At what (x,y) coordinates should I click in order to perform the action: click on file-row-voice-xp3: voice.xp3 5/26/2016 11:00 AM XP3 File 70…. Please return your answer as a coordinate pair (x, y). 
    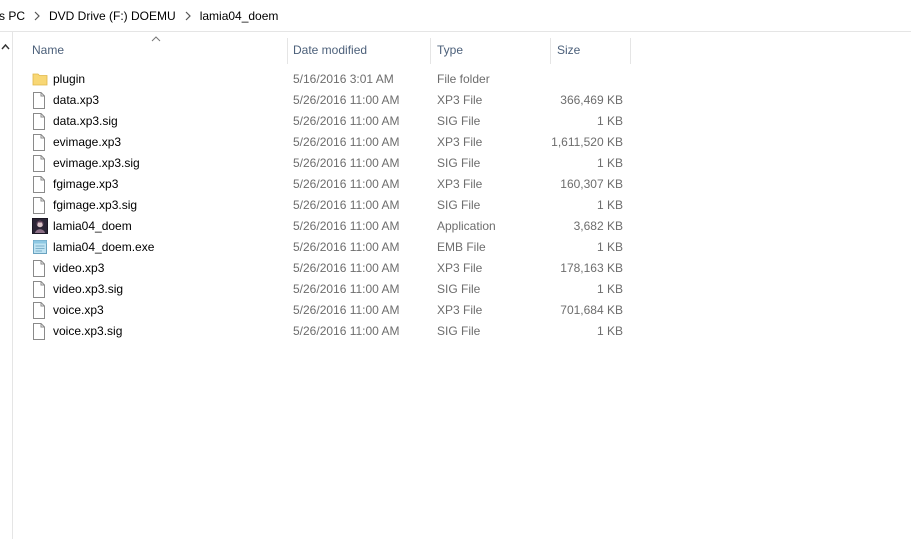
    Looking at the image, I should click on (333, 310).